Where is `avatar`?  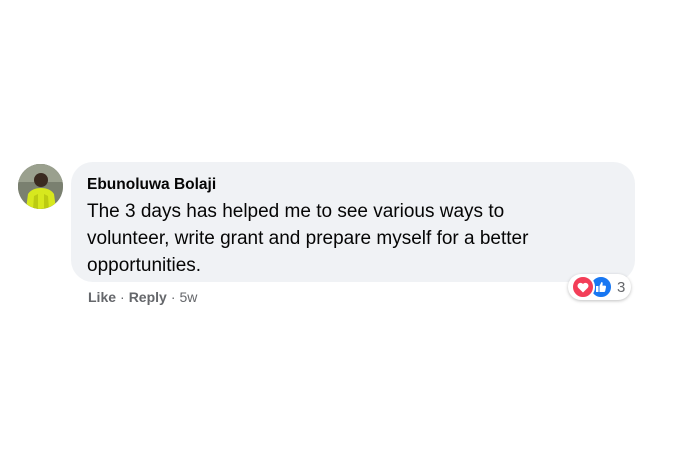
avatar is located at coordinates (40, 186).